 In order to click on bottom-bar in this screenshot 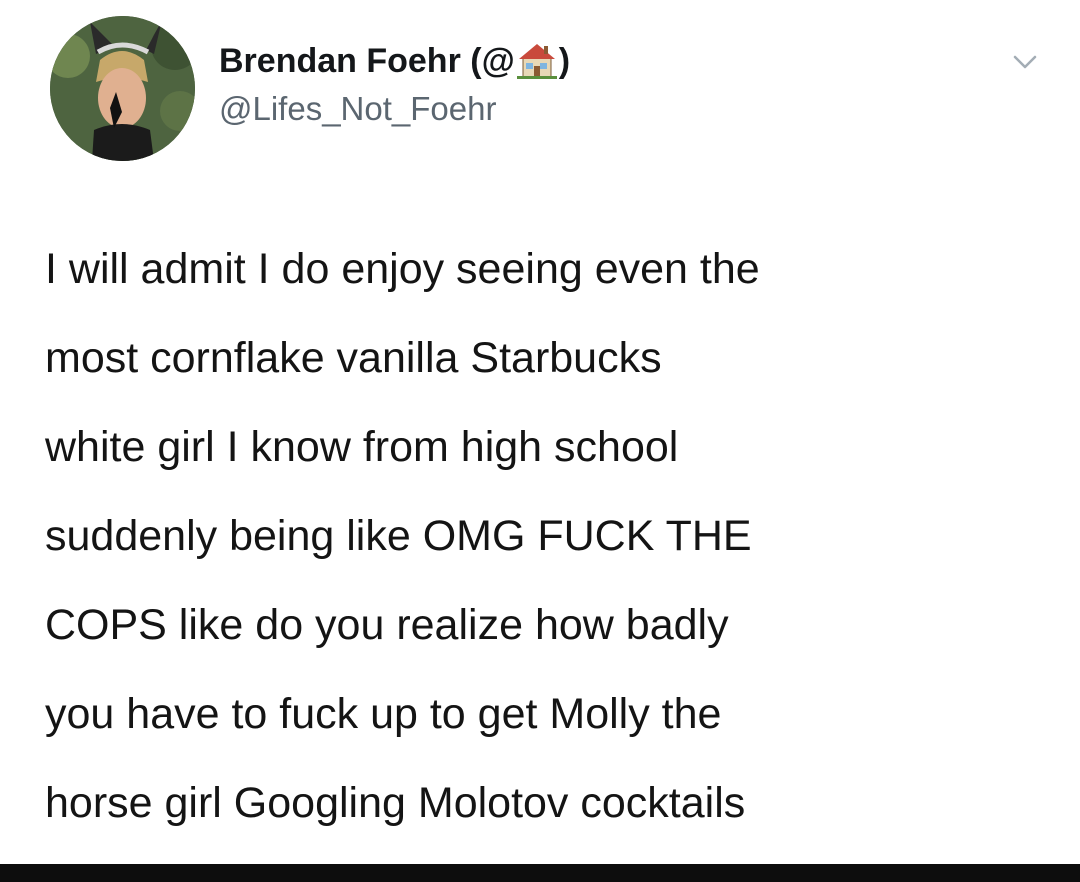, I will do `click(540, 873)`.